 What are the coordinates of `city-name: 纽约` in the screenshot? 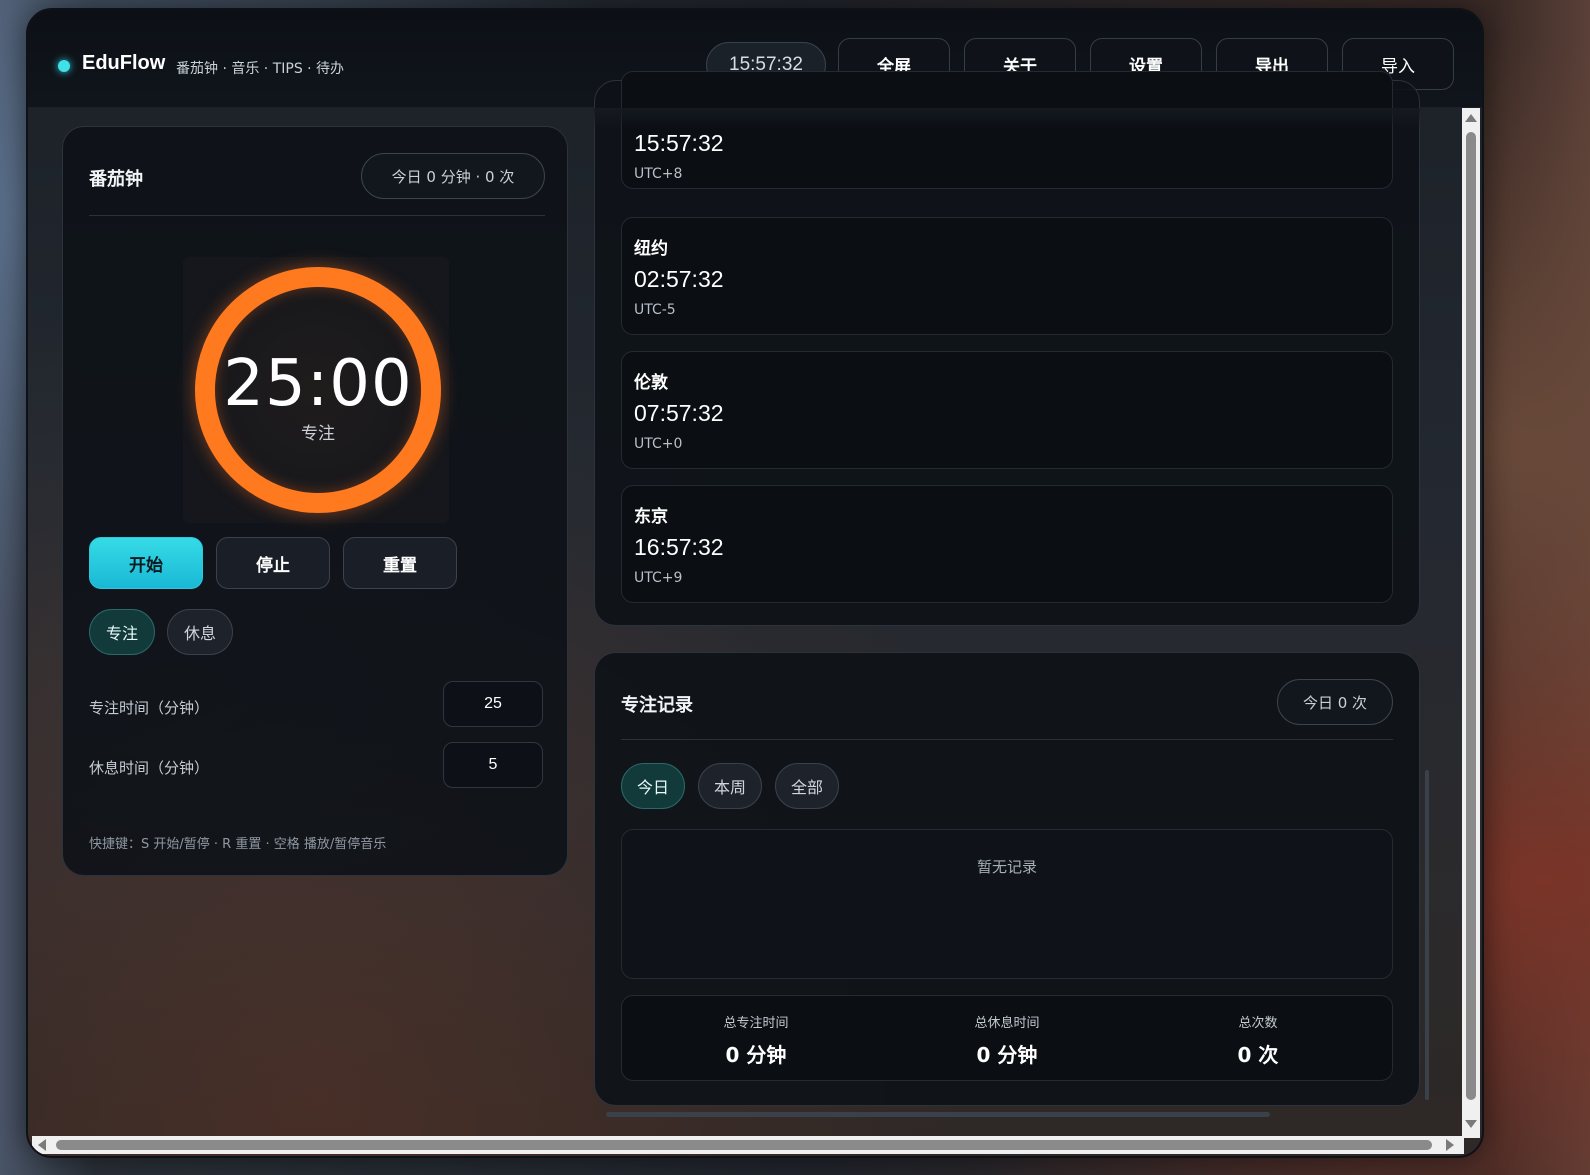 It's located at (651, 249).